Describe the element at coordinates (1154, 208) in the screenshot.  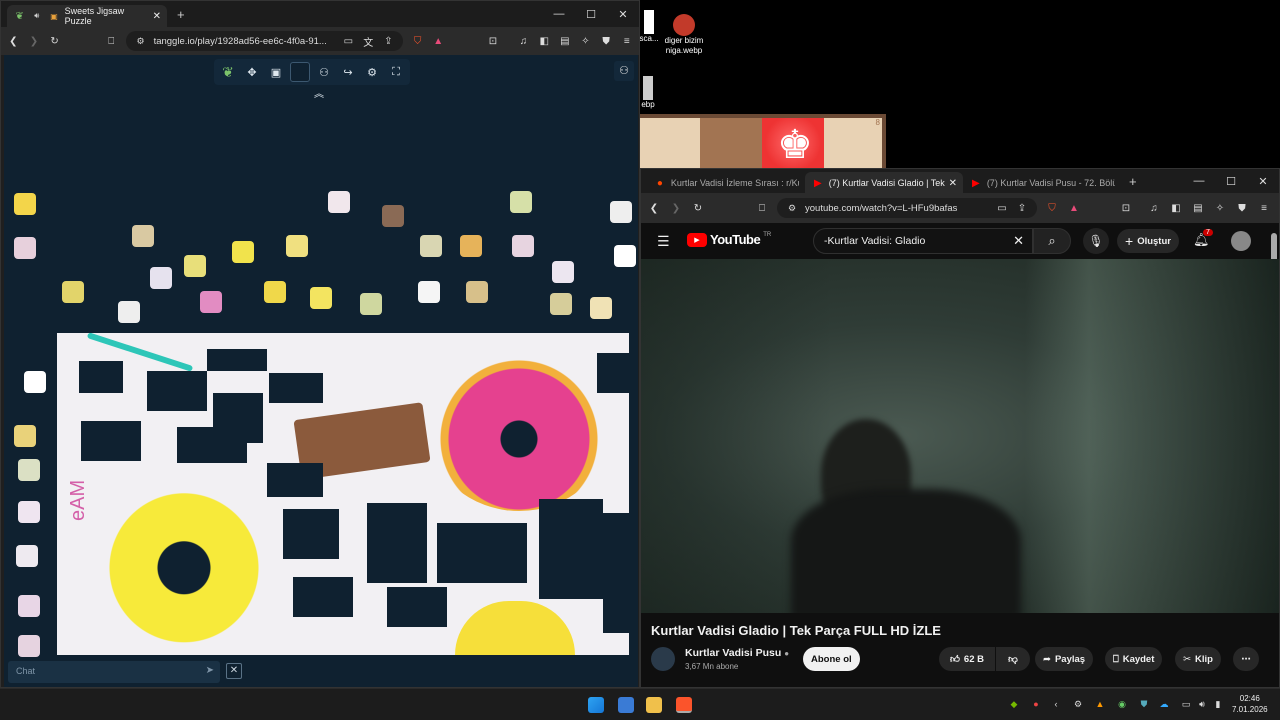
I see `media-icon: ♫` at that location.